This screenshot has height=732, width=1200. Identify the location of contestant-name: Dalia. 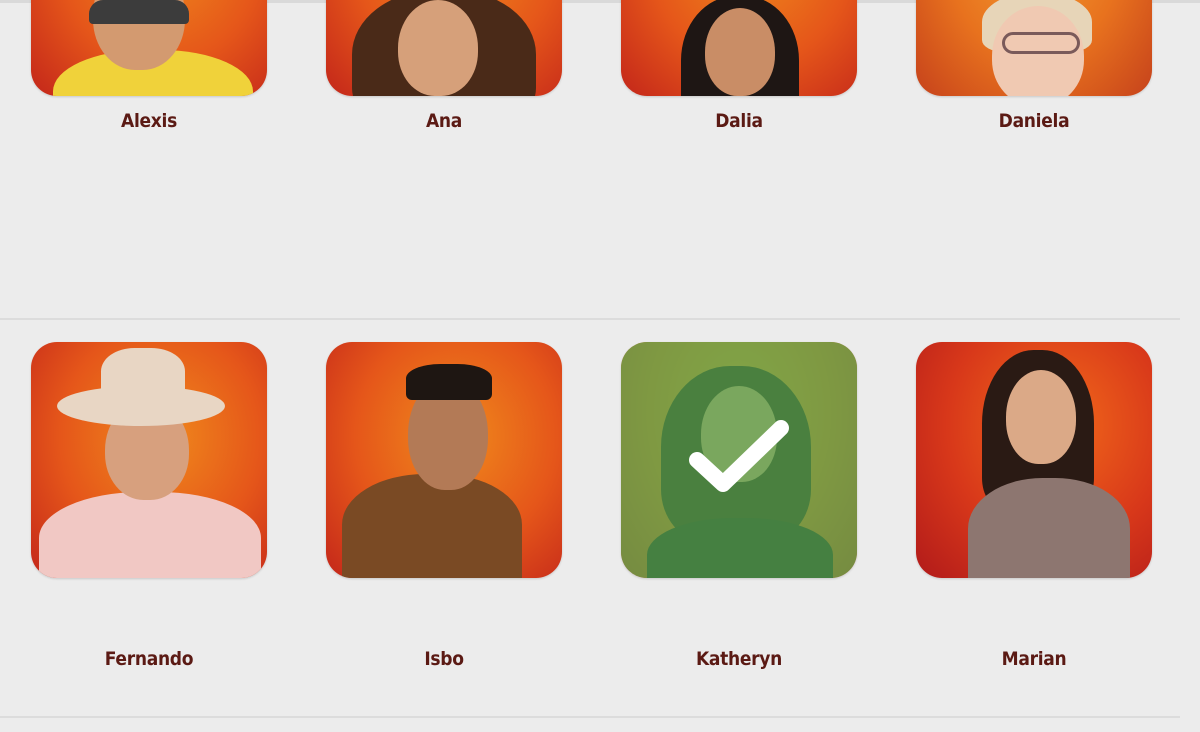
(739, 121).